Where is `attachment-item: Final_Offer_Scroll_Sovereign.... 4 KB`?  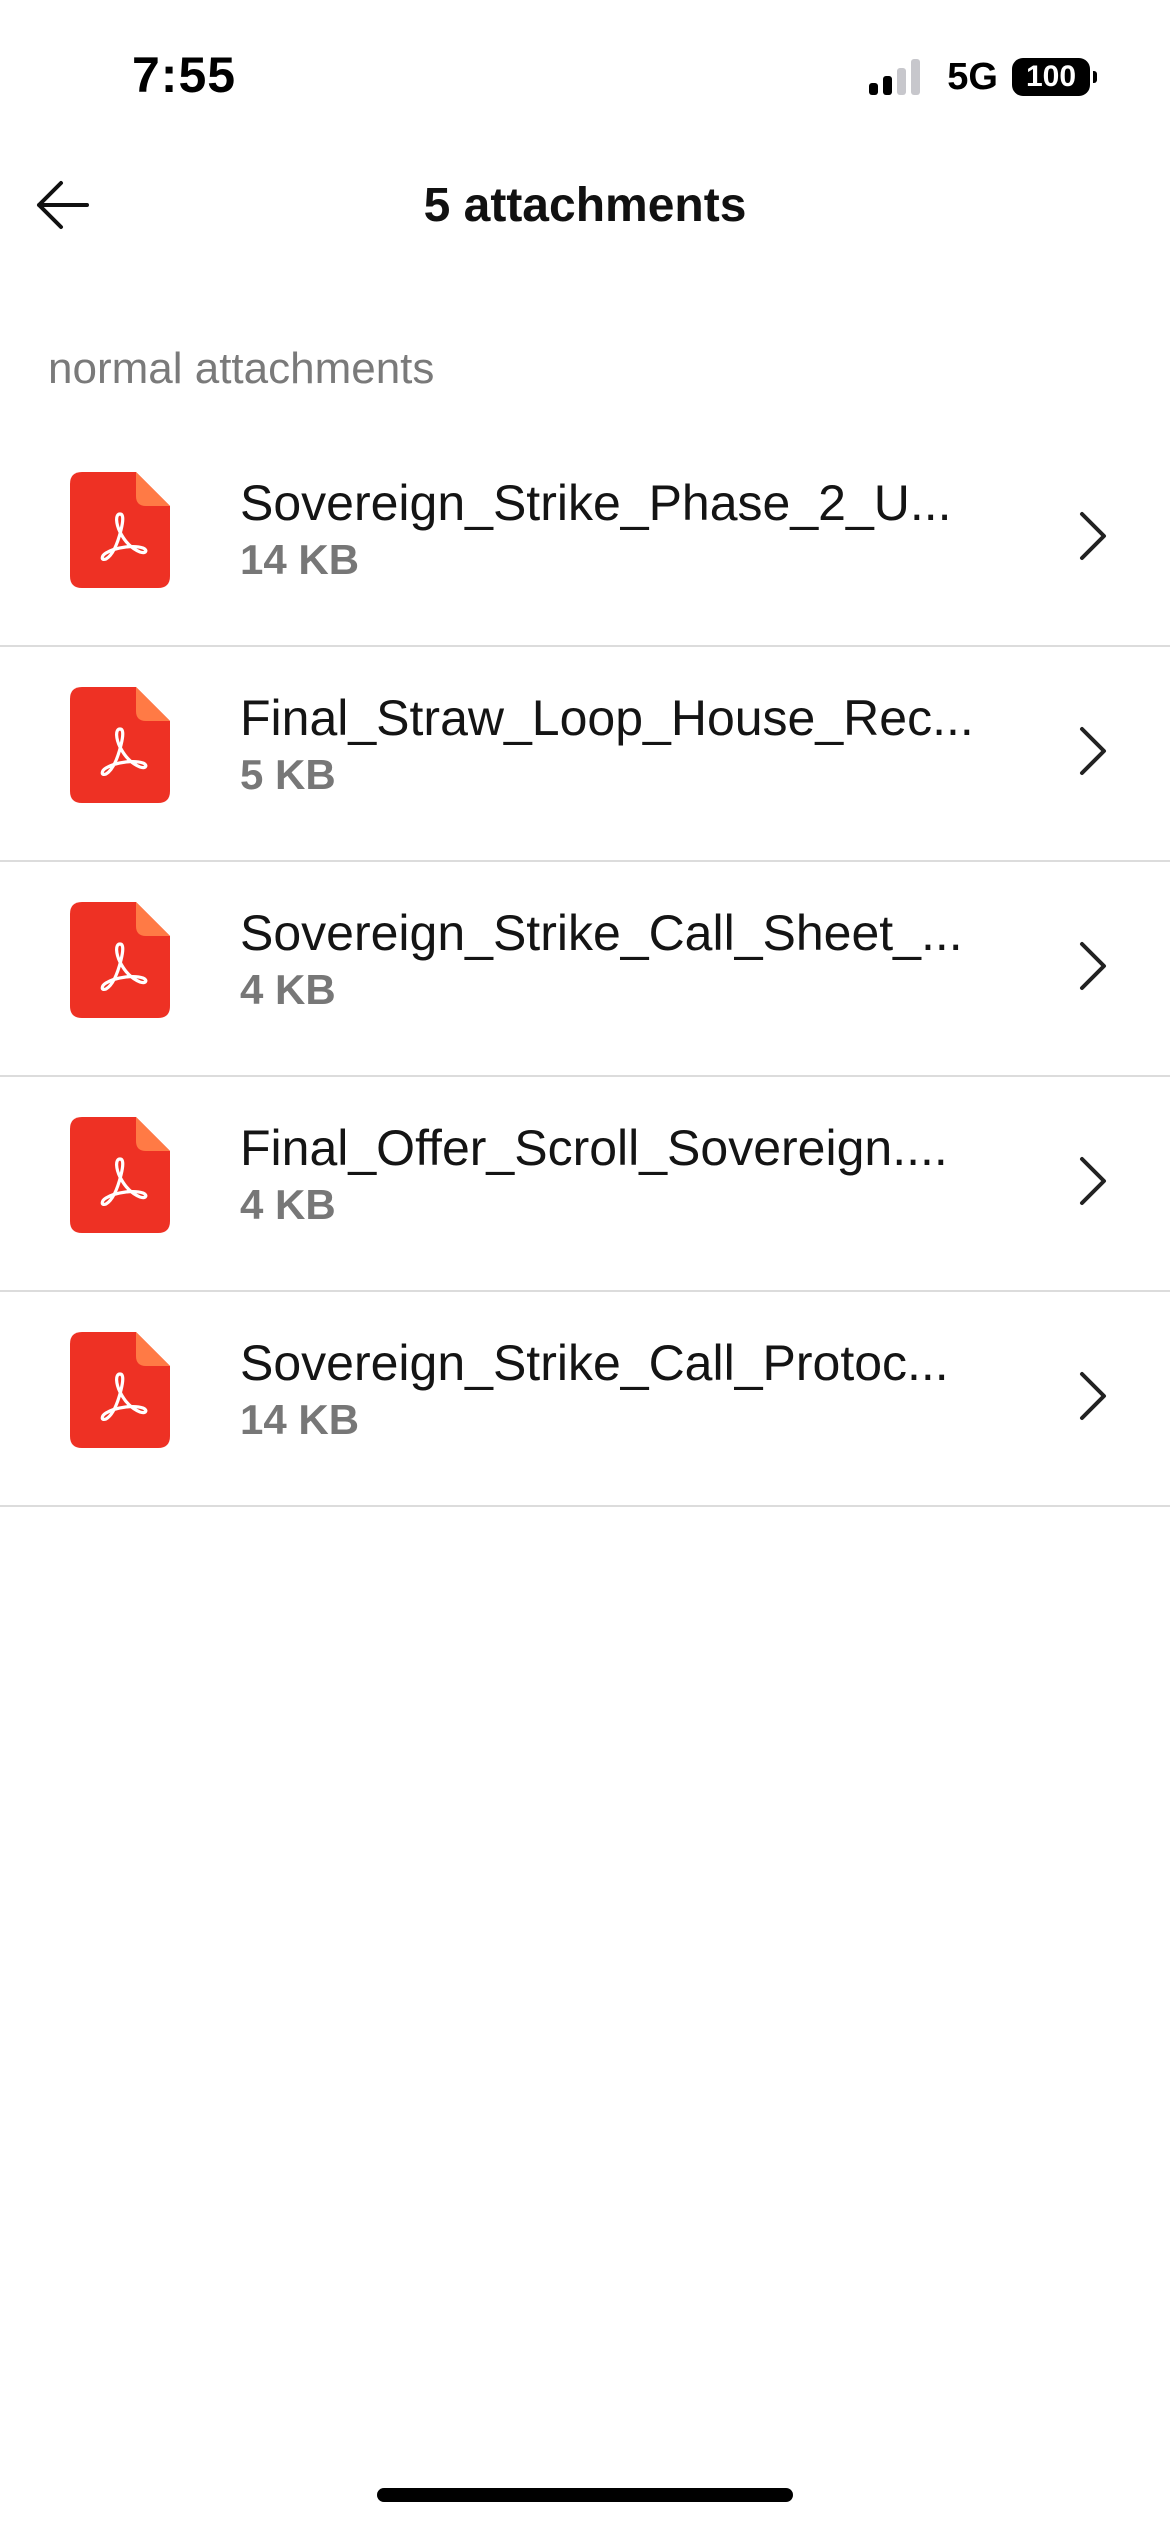 attachment-item: Final_Offer_Scroll_Sovereign.... 4 KB is located at coordinates (585, 1184).